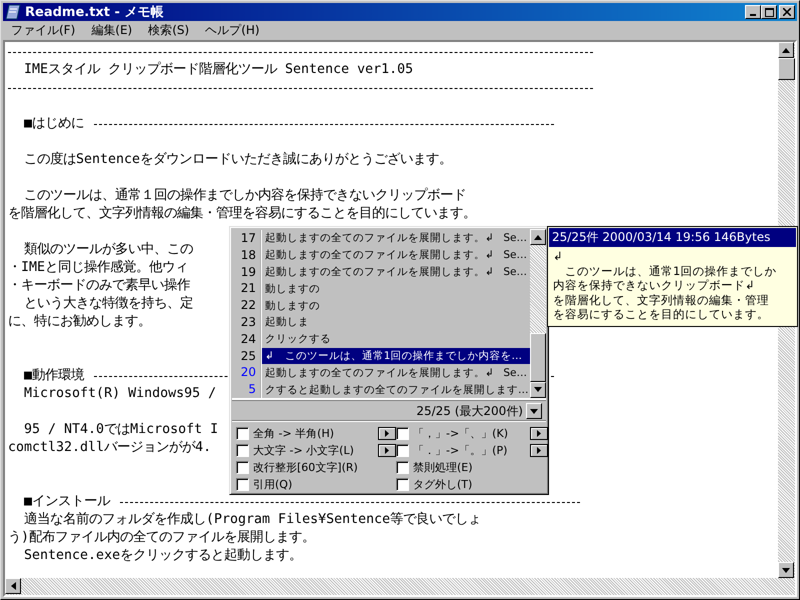  I want to click on text-line: を階層化して、文字列情報の編集・管理を容易にすることを目的にしています。, so click(242, 214).